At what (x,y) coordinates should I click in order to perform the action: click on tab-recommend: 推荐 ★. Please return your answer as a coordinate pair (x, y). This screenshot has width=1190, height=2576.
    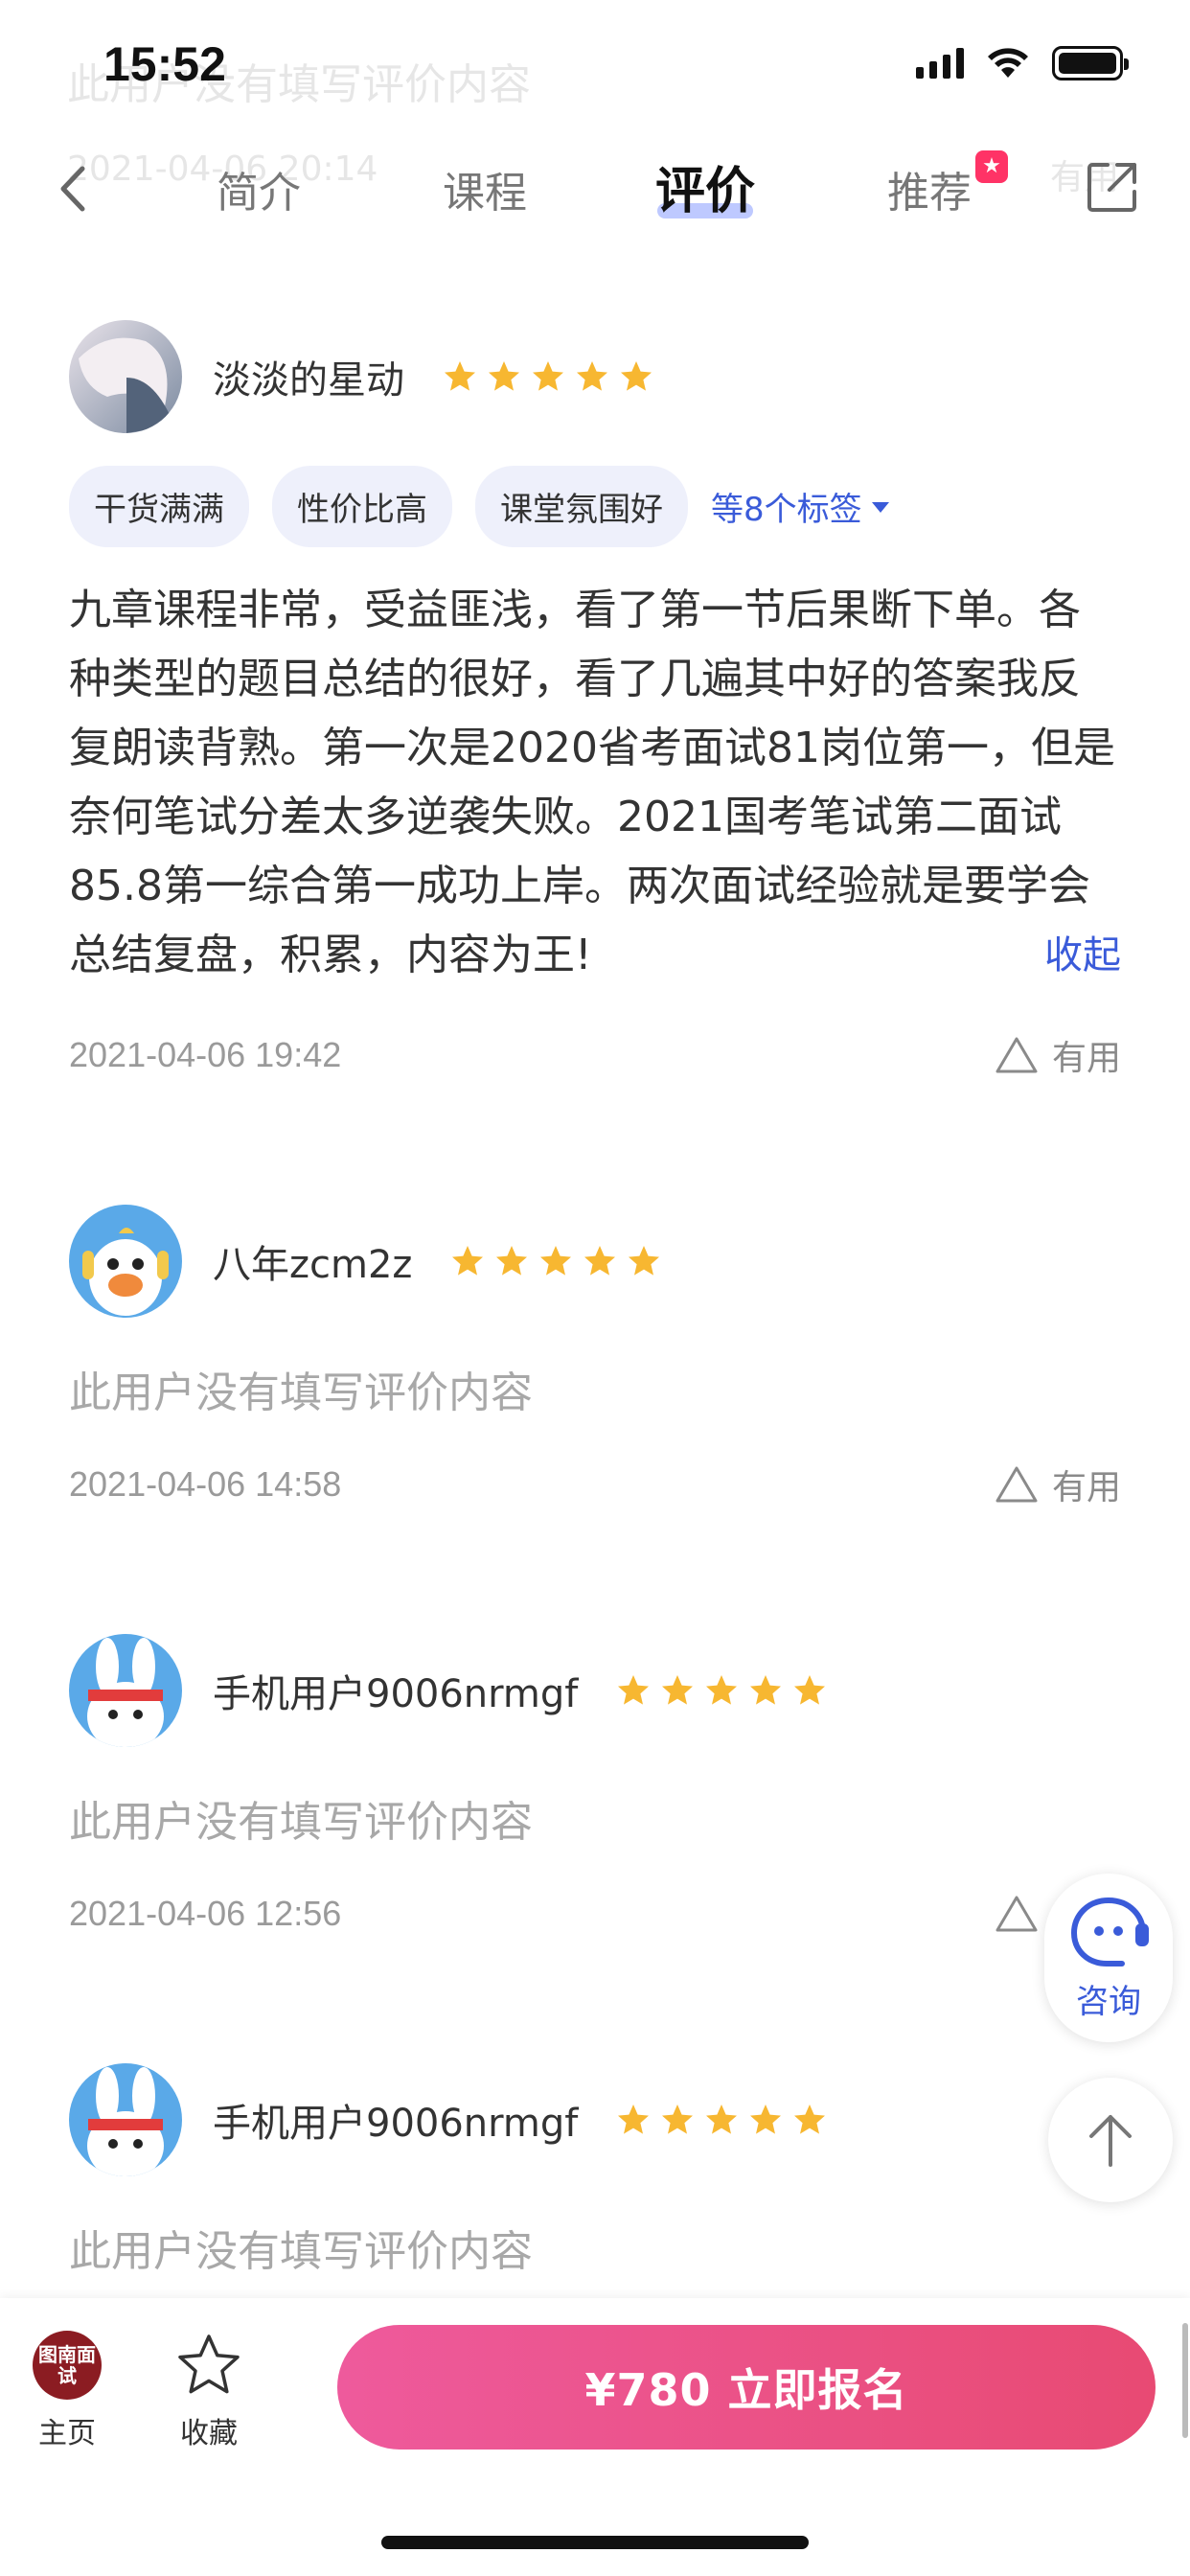
    Looking at the image, I should click on (948, 184).